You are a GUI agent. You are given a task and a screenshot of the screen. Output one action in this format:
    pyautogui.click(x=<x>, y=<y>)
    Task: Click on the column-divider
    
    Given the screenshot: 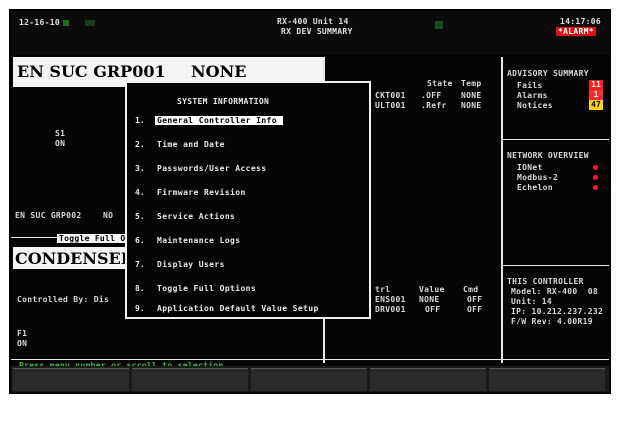 What is the action you would take?
    pyautogui.click(x=502, y=210)
    